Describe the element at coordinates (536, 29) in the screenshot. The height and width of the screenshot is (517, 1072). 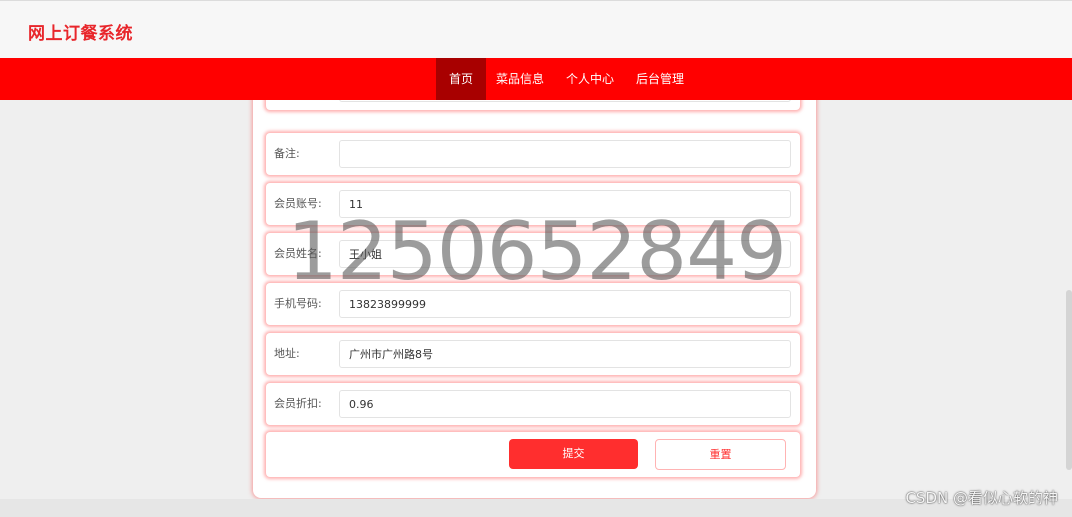
I see `top-header: 网上订餐系统` at that location.